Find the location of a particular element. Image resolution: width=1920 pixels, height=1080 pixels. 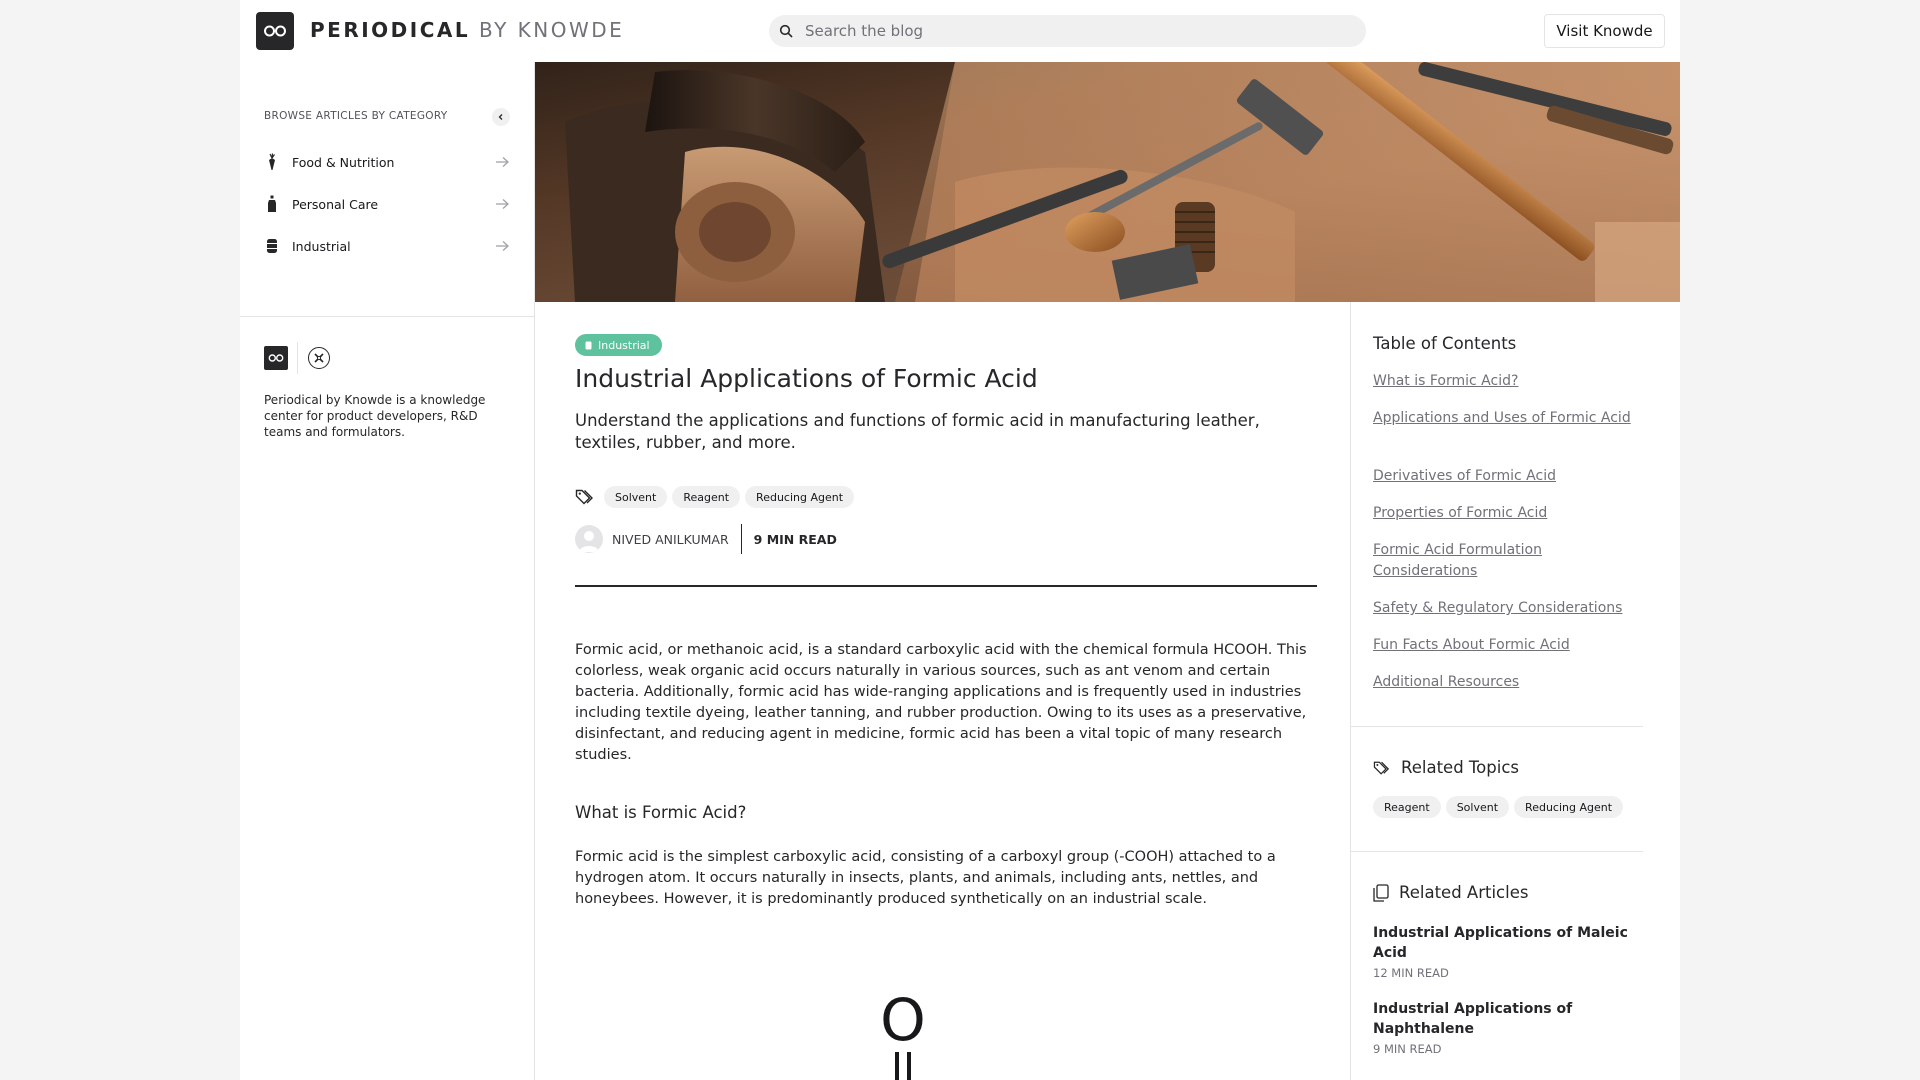

brand-wordmark: PERIODICAL BY KNOWDE is located at coordinates (467, 30).